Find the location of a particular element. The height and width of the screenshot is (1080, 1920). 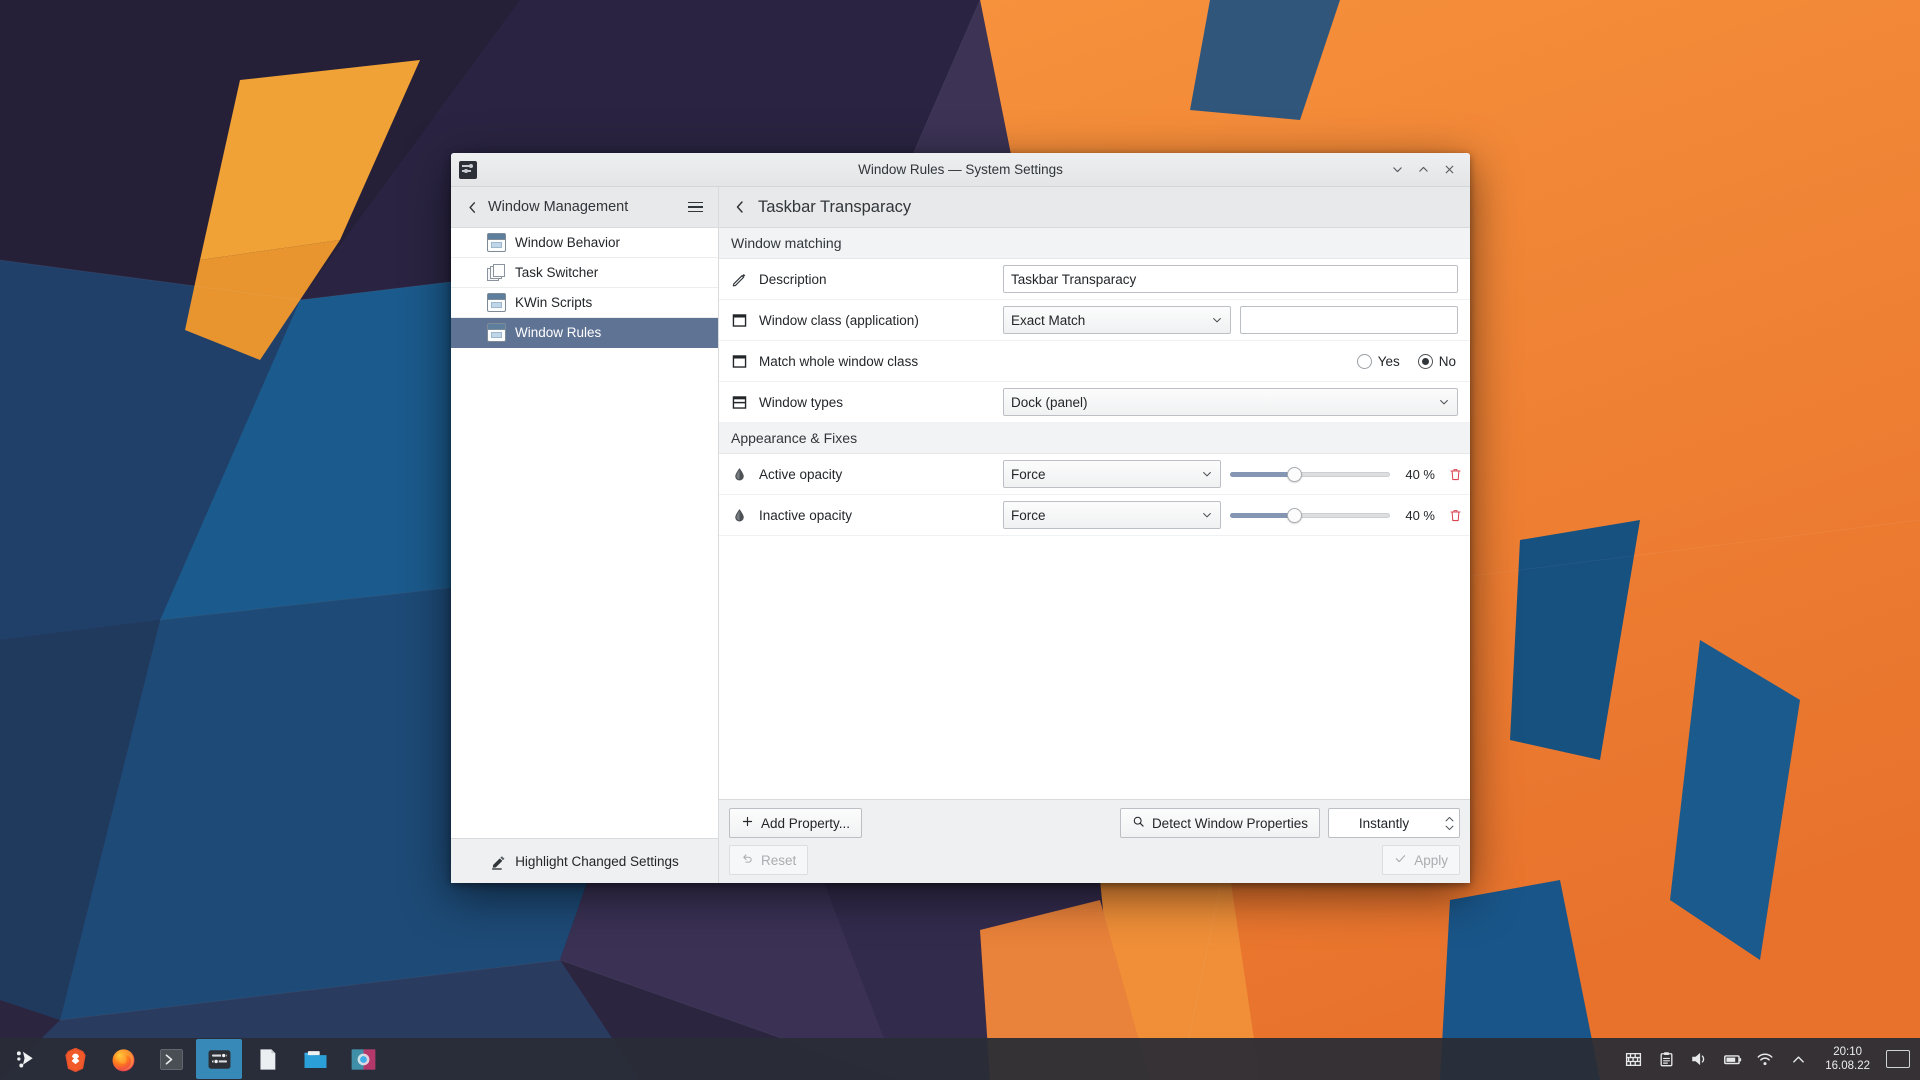

main-back-button is located at coordinates (740, 207).